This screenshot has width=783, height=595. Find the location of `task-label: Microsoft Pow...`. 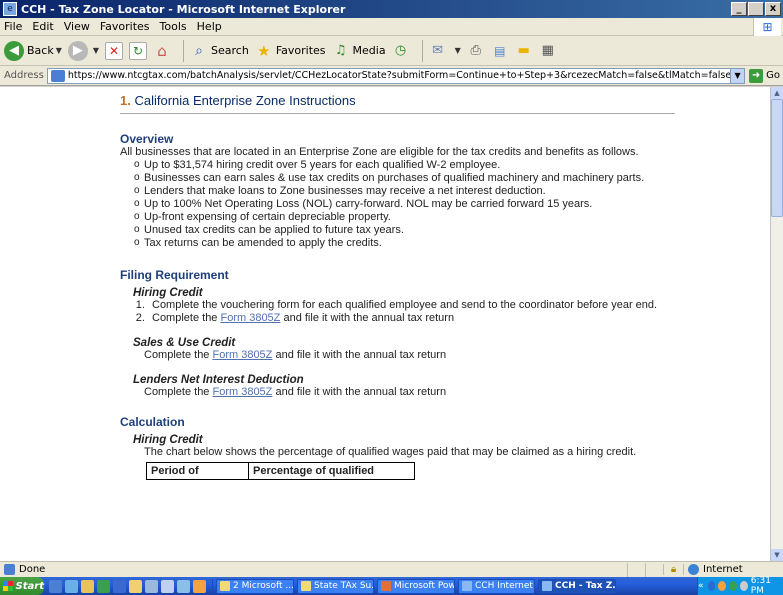

task-label: Microsoft Pow... is located at coordinates (424, 586).